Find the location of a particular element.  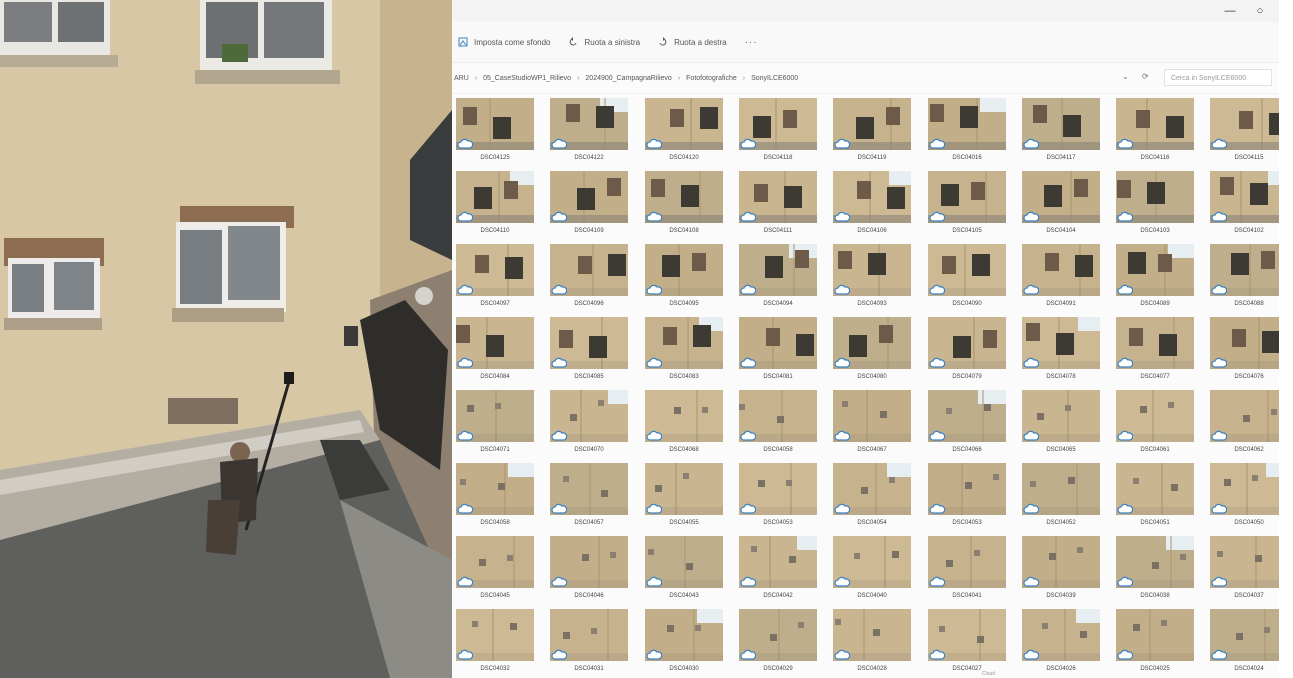

file-thumbnail: DSC04081 is located at coordinates (779, 352).